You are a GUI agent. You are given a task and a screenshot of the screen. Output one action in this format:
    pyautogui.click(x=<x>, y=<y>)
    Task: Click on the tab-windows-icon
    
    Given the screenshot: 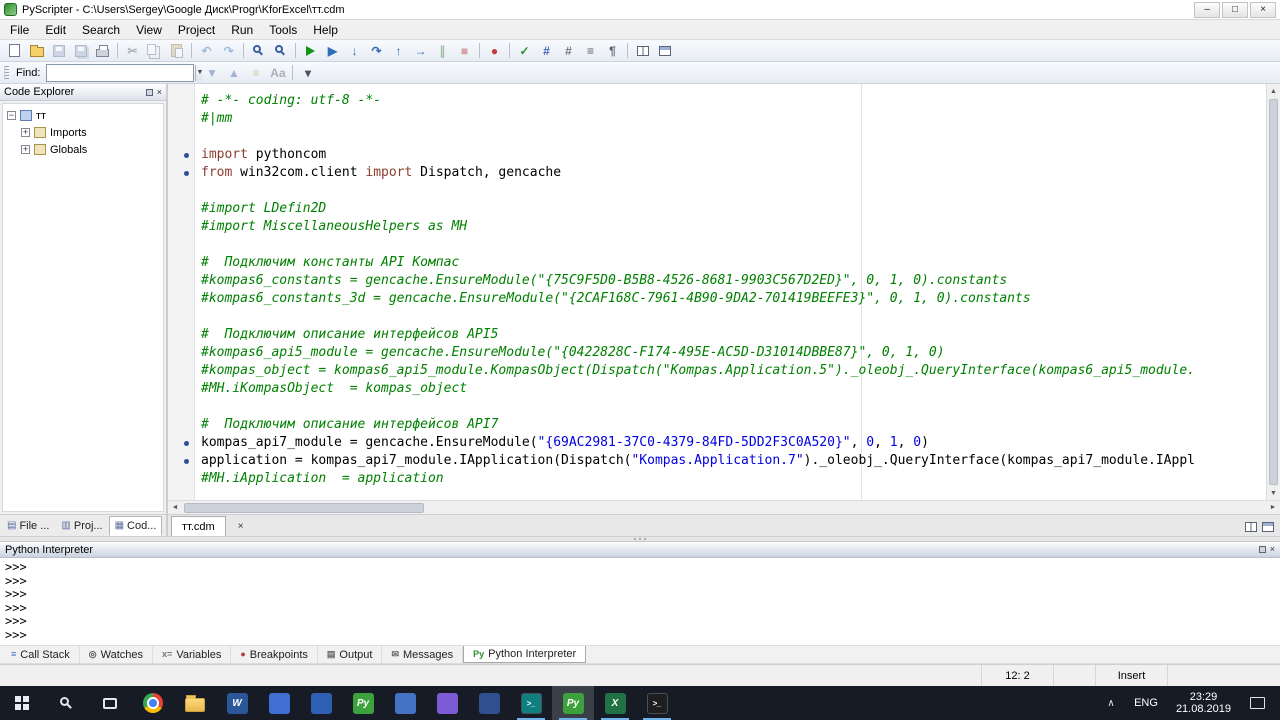 What is the action you would take?
    pyautogui.click(x=1268, y=527)
    